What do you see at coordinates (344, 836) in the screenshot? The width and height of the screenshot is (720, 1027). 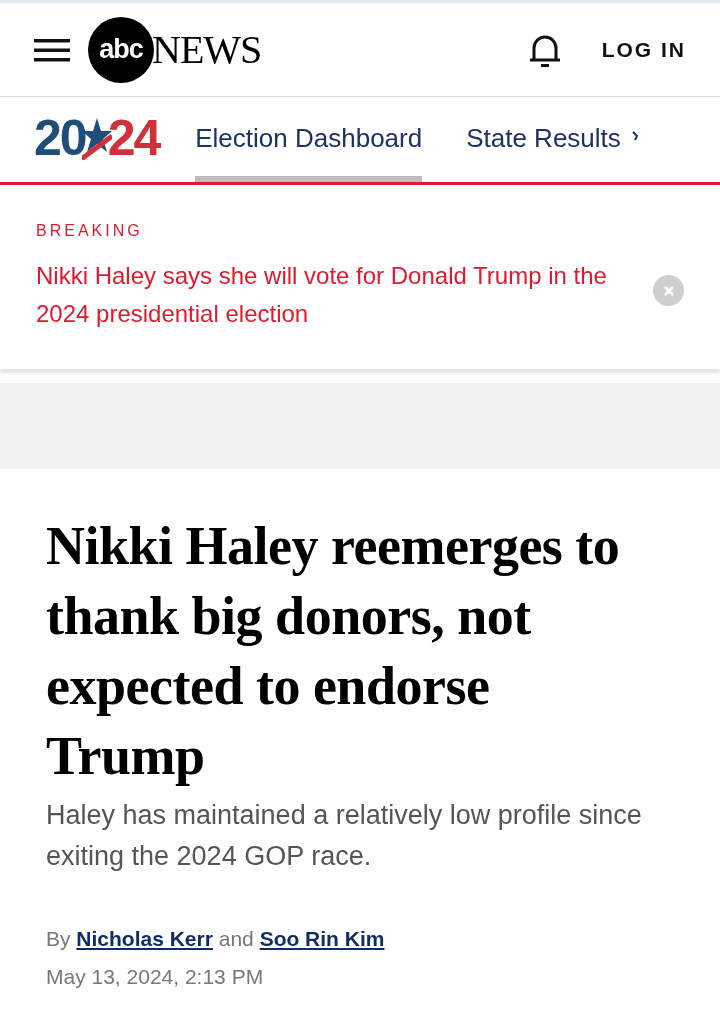 I see `article-subhead: Haley has maintained a relatively low profile since exiting the 2024 GOP race.` at bounding box center [344, 836].